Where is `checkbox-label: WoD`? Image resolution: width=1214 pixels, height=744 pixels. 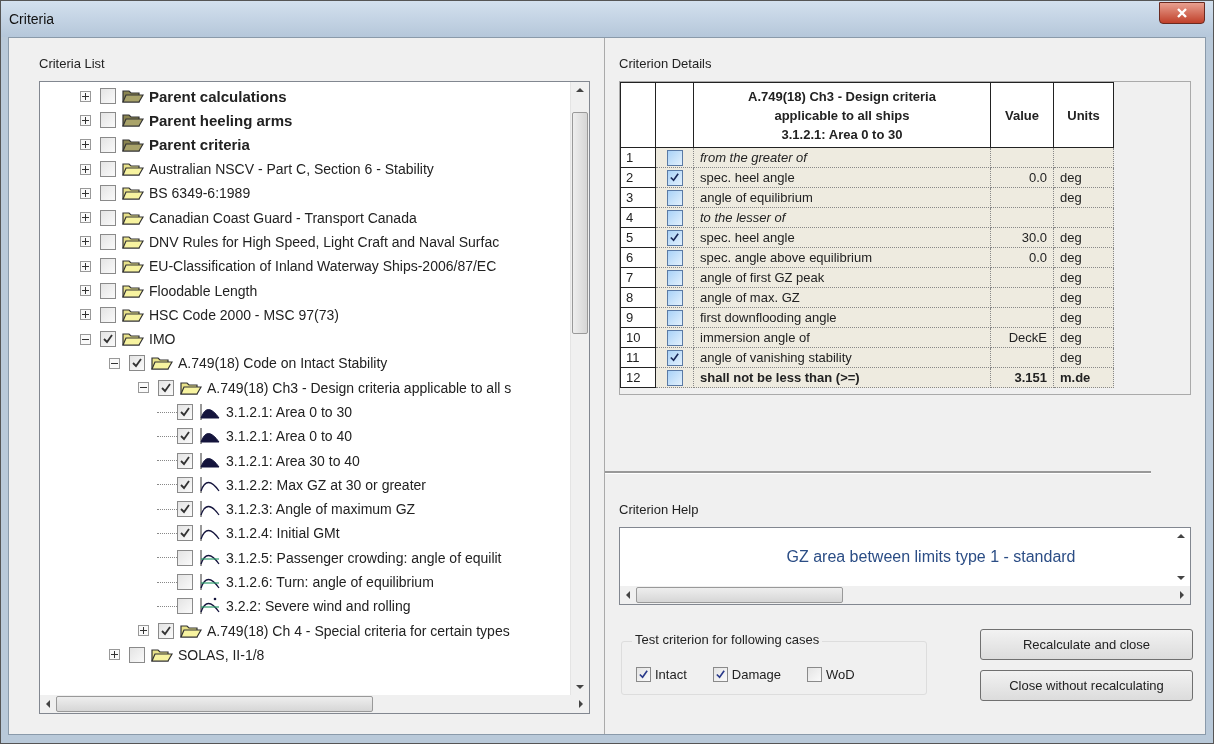 checkbox-label: WoD is located at coordinates (840, 674).